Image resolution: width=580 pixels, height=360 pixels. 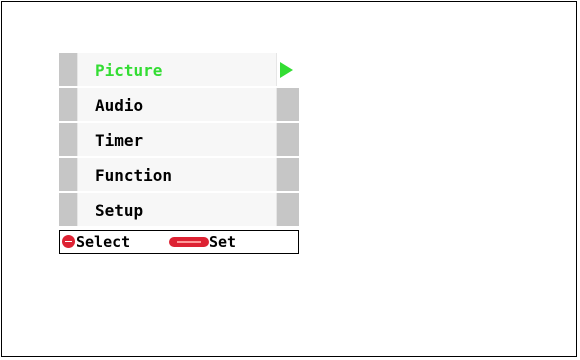 What do you see at coordinates (179, 174) in the screenshot?
I see `menu-item-function: Function` at bounding box center [179, 174].